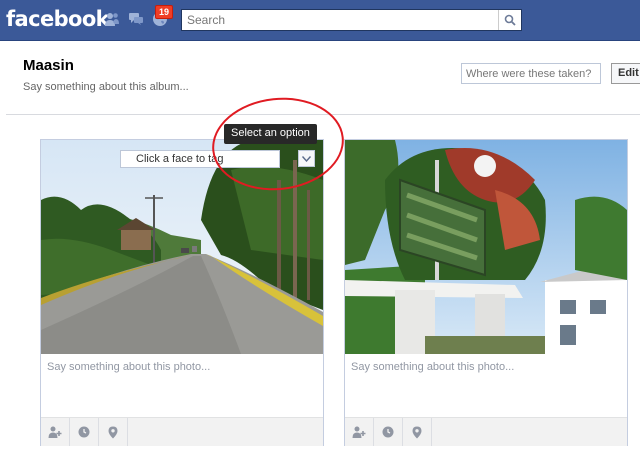  What do you see at coordinates (58, 19) in the screenshot?
I see `facebook-logo: facebook` at bounding box center [58, 19].